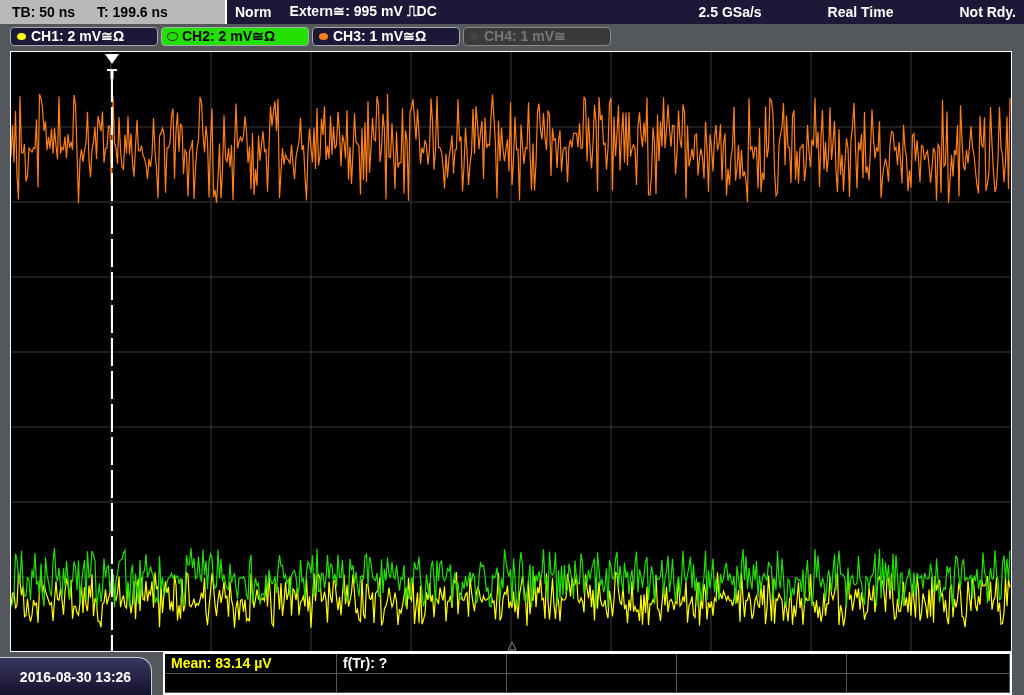 The image size is (1024, 695). Describe the element at coordinates (365, 663) in the screenshot. I see `measurement-value: f(Tr): ?` at that location.